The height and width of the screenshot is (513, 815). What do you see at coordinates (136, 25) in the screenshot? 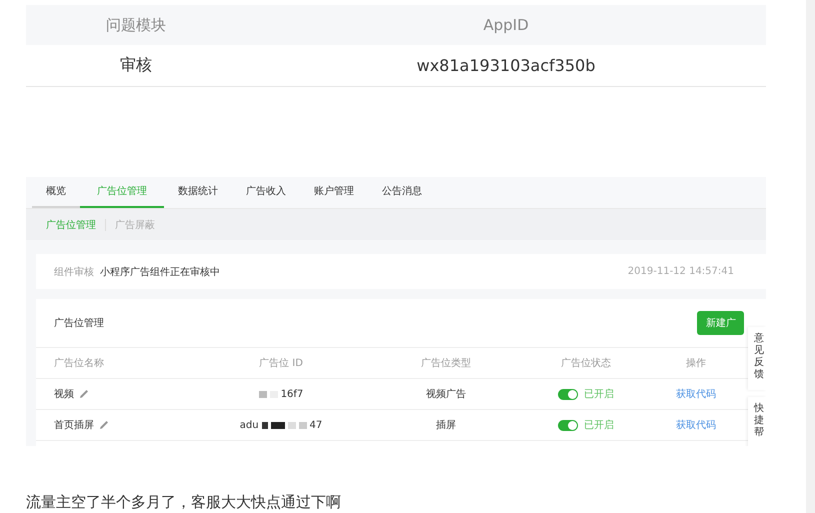
I see `column-header: 问题模块` at bounding box center [136, 25].